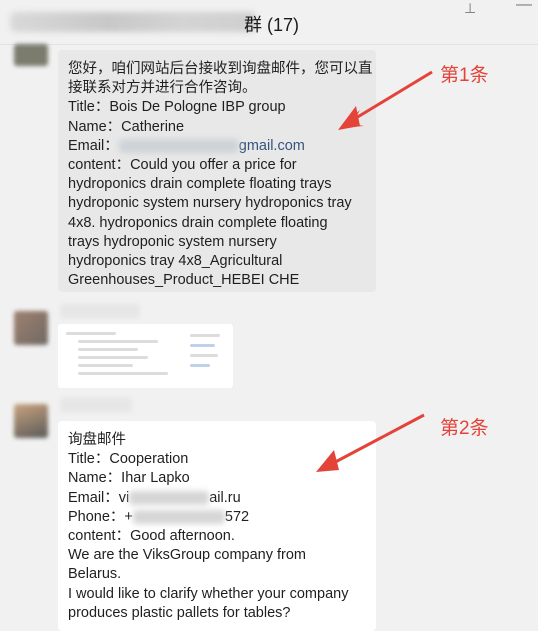  What do you see at coordinates (327, 461) in the screenshot?
I see `arrow-head-second` at bounding box center [327, 461].